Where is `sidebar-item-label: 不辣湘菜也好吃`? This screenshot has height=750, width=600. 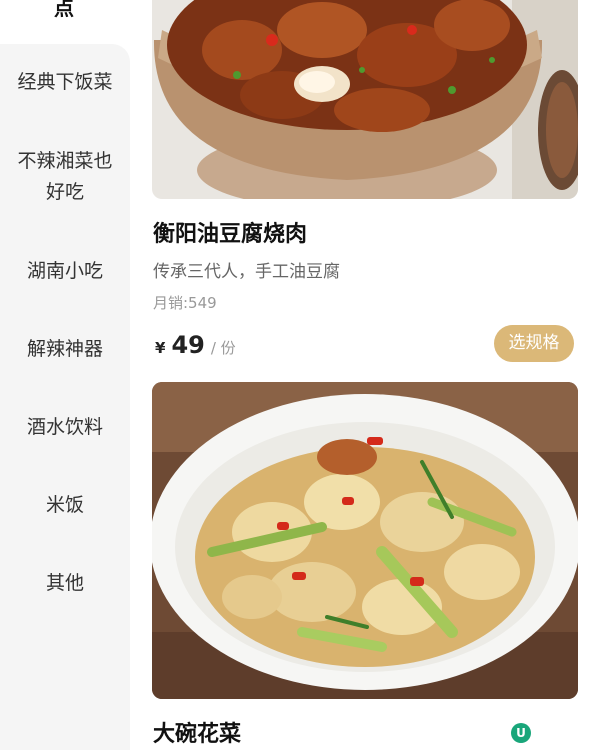
sidebar-item-label: 不辣湘菜也好吃 is located at coordinates (65, 176).